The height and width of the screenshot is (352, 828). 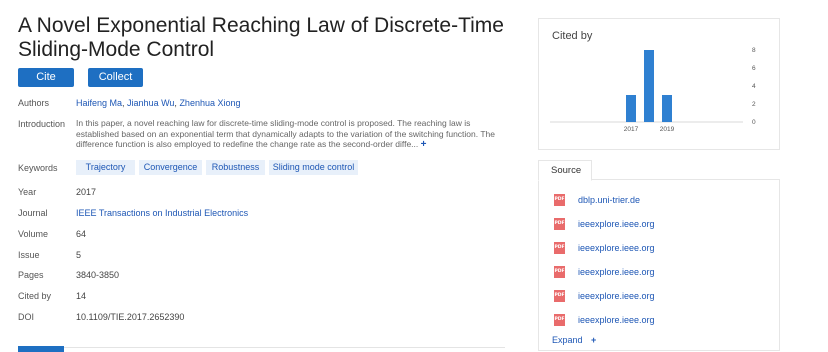 What do you see at coordinates (209, 103) in the screenshot?
I see `author-link: Zhenhua Xiong` at bounding box center [209, 103].